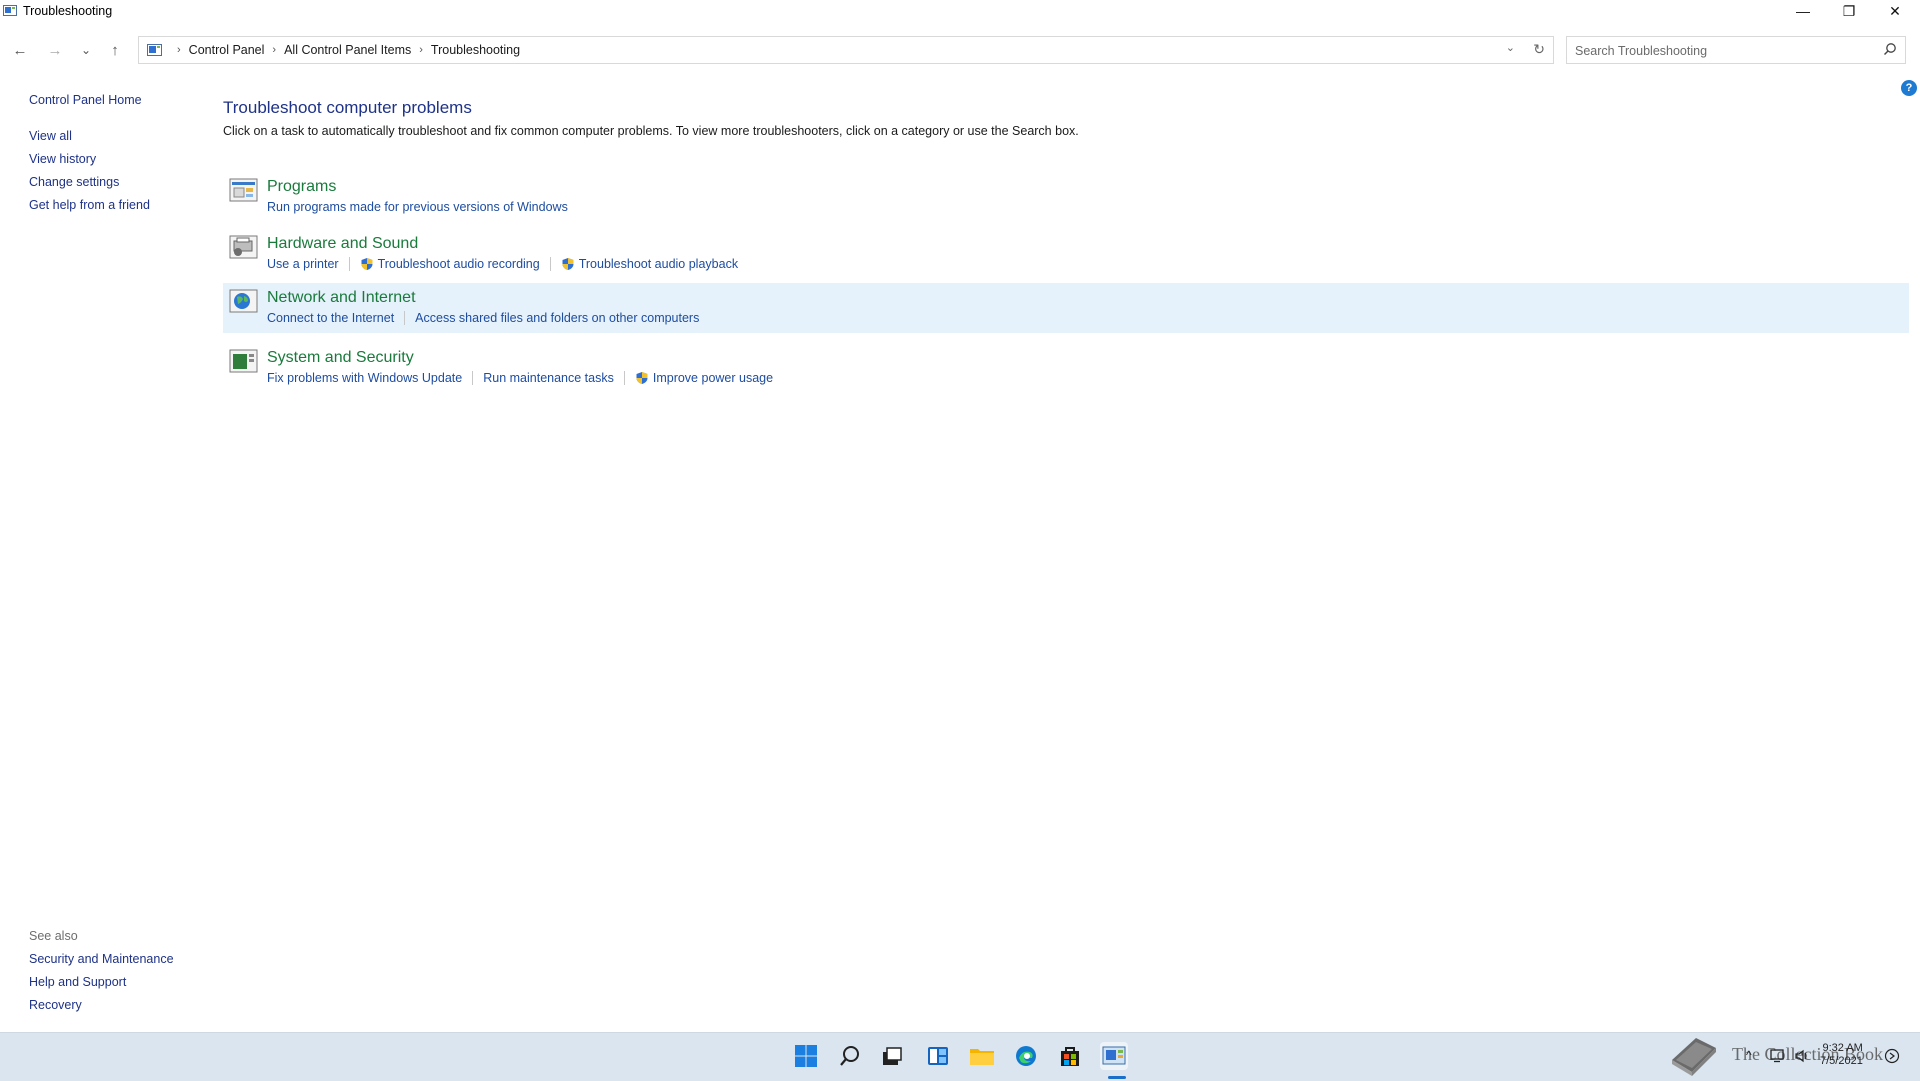  What do you see at coordinates (548, 378) in the screenshot?
I see `task-link: Run maintenance tasks` at bounding box center [548, 378].